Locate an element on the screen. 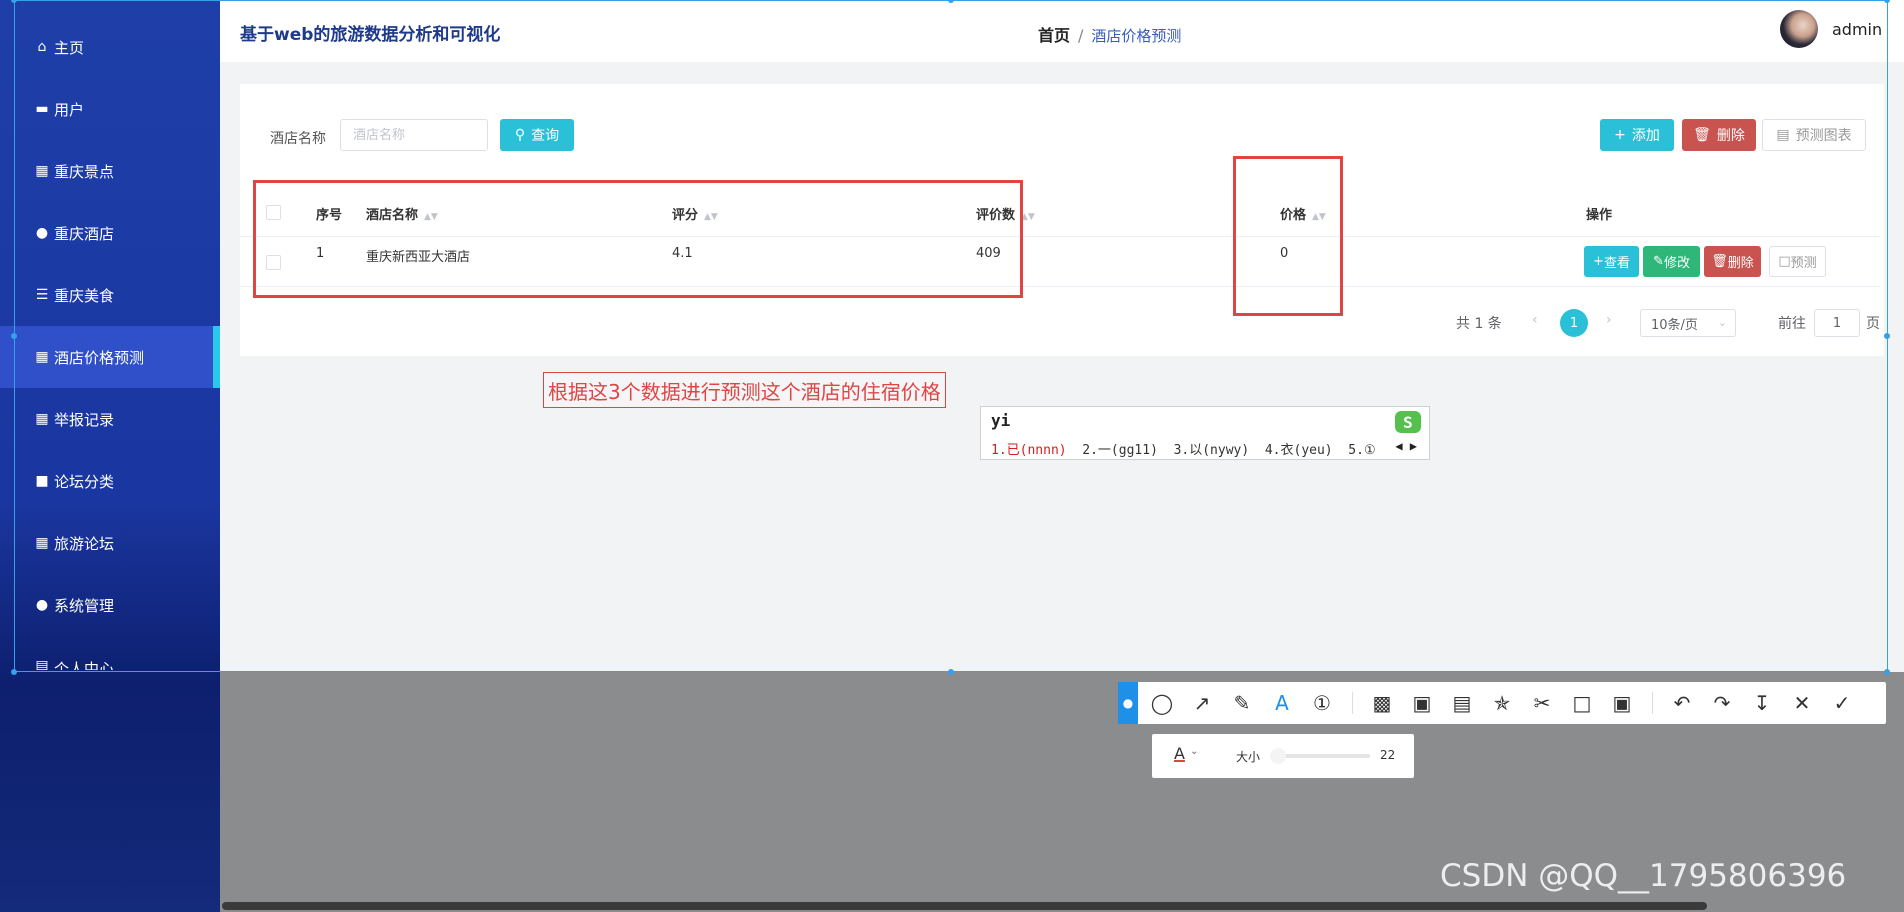 The height and width of the screenshot is (912, 1904). text-tool-icon: A is located at coordinates (1282, 703).